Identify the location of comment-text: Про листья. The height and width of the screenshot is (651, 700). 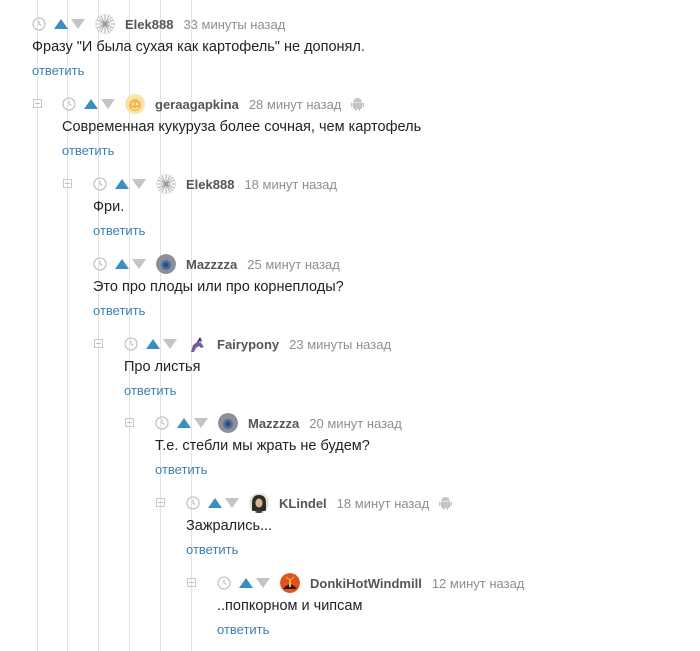
(162, 367).